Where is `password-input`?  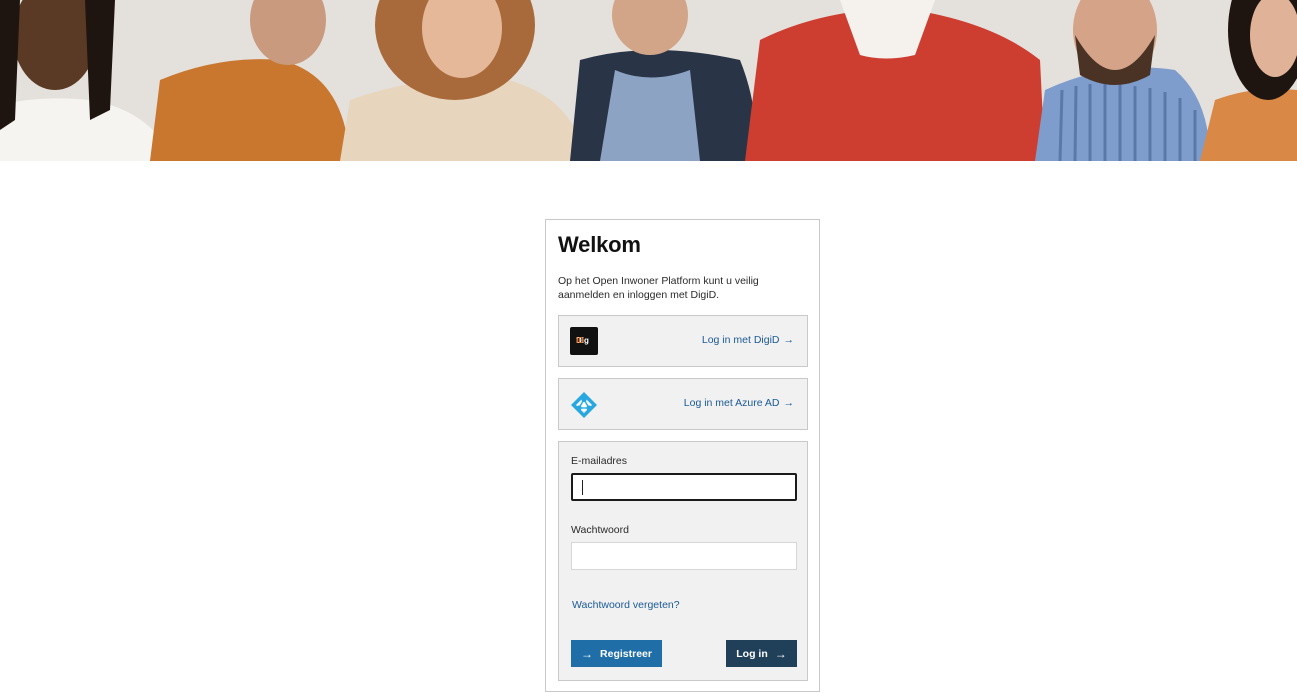 password-input is located at coordinates (684, 556).